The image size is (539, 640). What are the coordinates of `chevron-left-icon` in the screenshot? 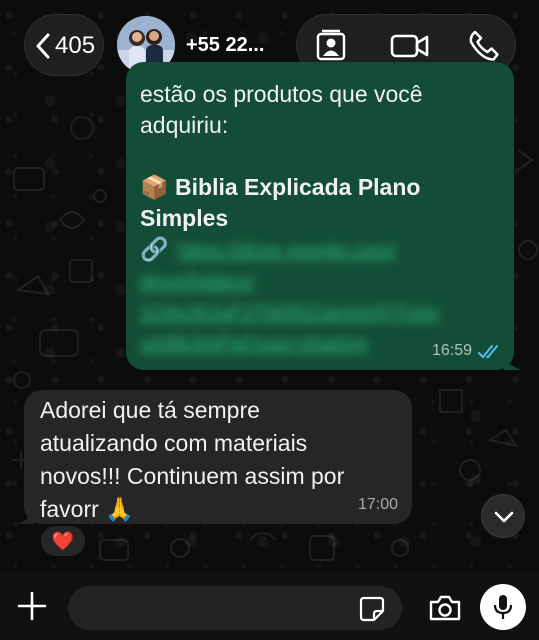 It's located at (43, 46).